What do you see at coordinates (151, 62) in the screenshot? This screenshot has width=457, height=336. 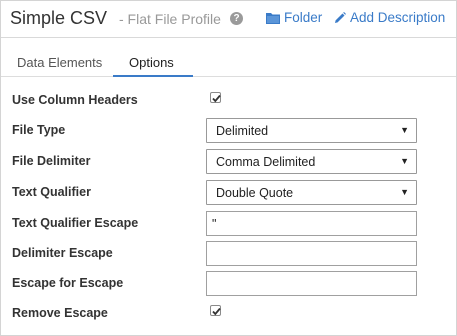 I see `tab-options: Options` at bounding box center [151, 62].